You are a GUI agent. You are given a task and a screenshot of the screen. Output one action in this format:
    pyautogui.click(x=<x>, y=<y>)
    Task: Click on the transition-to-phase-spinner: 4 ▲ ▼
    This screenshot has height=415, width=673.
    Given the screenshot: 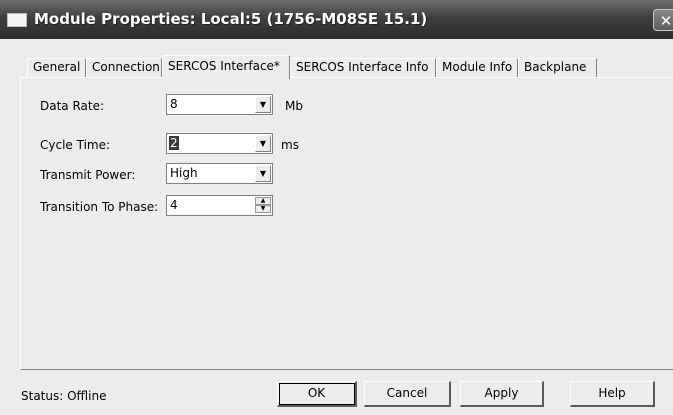 What is the action you would take?
    pyautogui.click(x=219, y=205)
    